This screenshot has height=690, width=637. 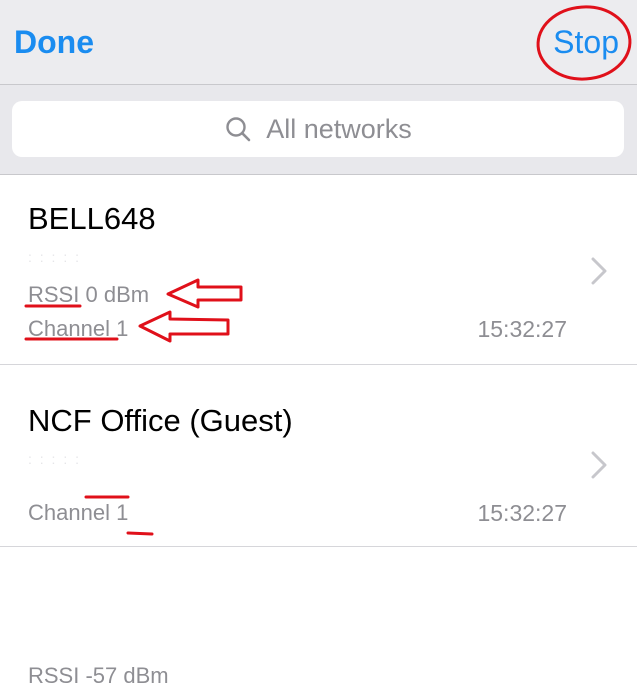 What do you see at coordinates (127, 675) in the screenshot?
I see `rssi-value: -57 dBm` at bounding box center [127, 675].